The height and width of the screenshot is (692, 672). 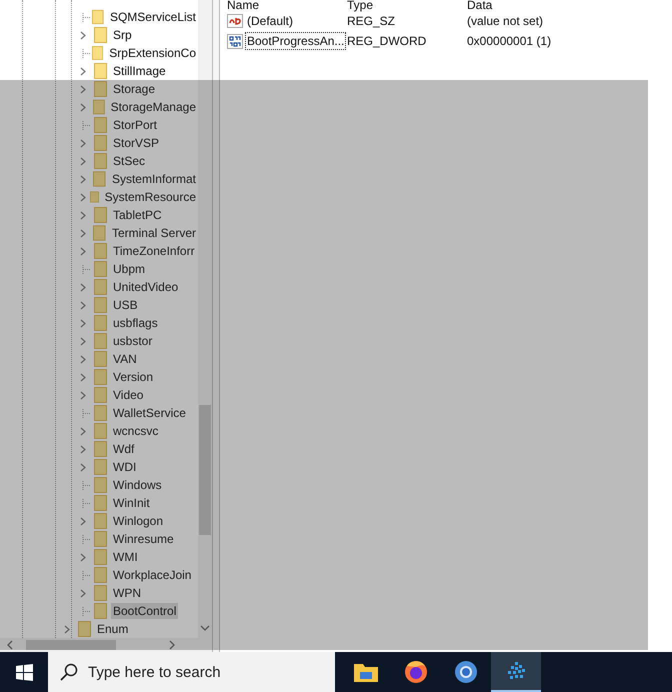 What do you see at coordinates (129, 161) in the screenshot?
I see `tree-item-label: StSec` at bounding box center [129, 161].